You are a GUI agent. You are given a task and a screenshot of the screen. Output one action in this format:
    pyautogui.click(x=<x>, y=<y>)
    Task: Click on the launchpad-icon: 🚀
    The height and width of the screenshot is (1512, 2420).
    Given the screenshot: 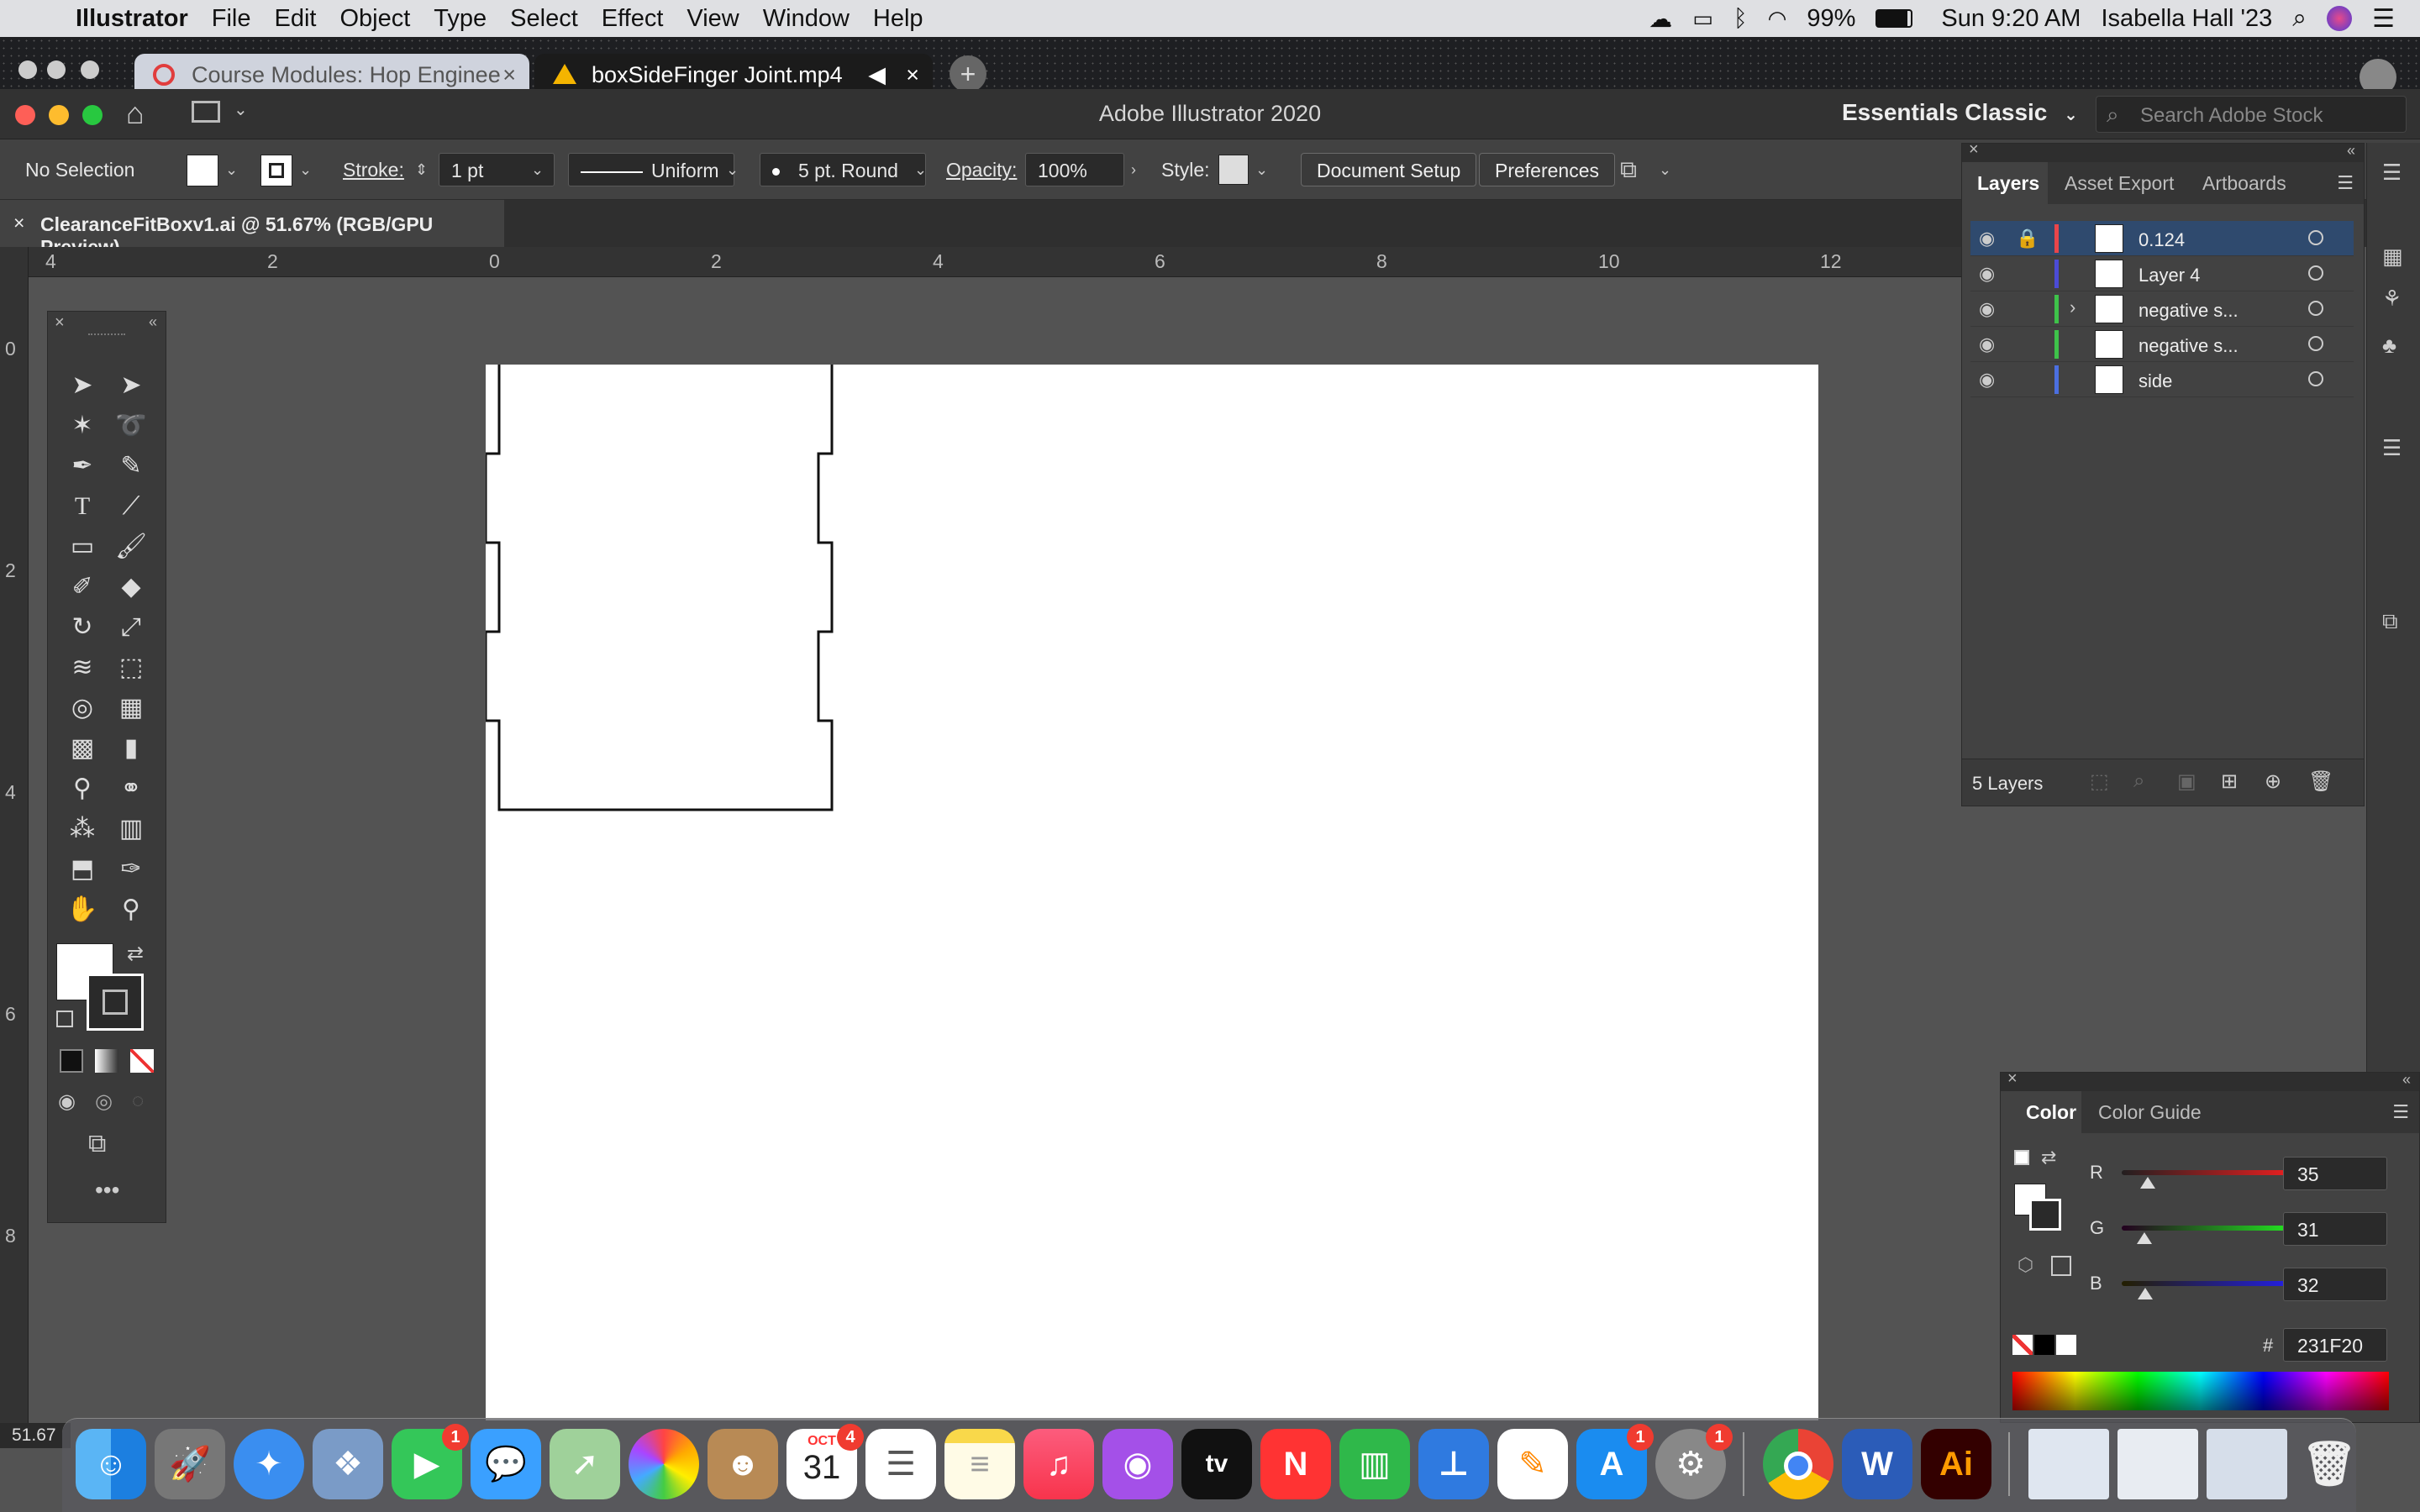 What is the action you would take?
    pyautogui.click(x=190, y=1464)
    